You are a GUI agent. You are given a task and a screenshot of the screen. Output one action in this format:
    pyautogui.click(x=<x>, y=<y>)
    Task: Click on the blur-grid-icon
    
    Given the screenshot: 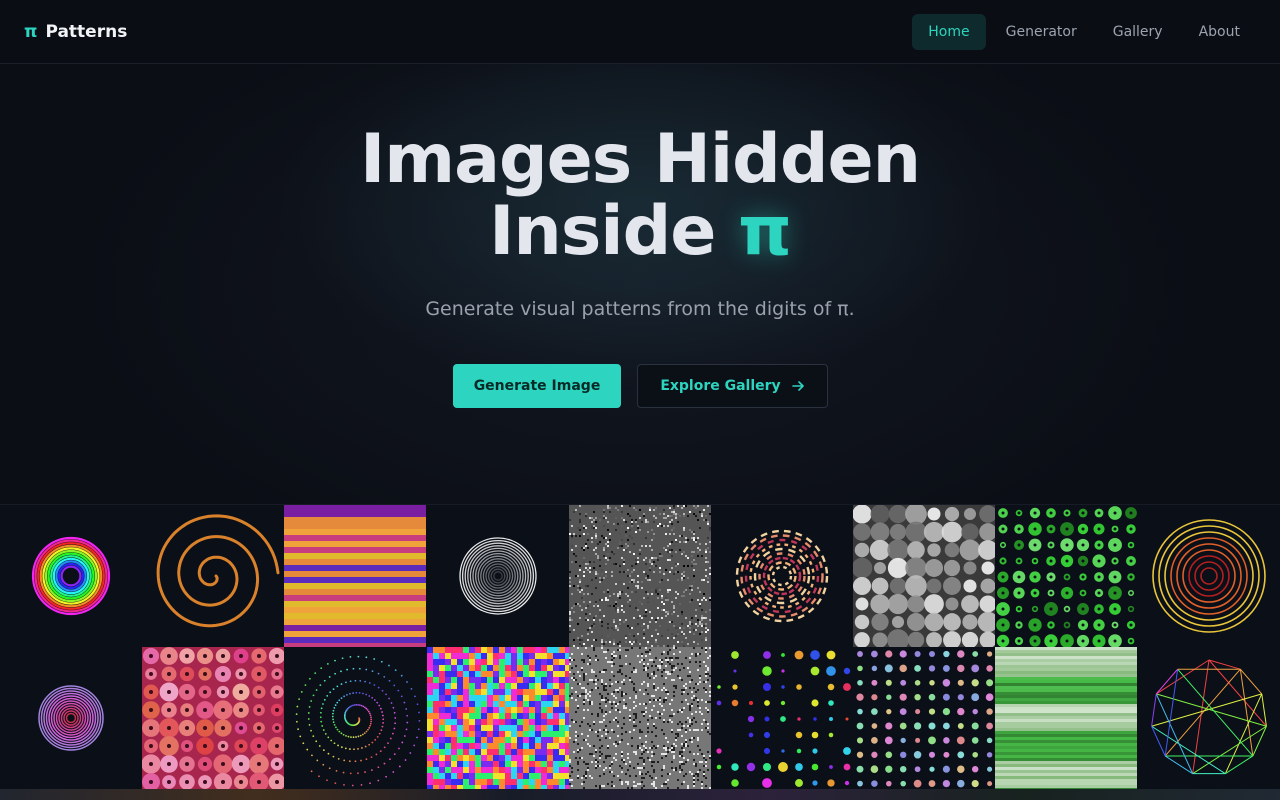 What is the action you would take?
    pyautogui.click(x=924, y=576)
    